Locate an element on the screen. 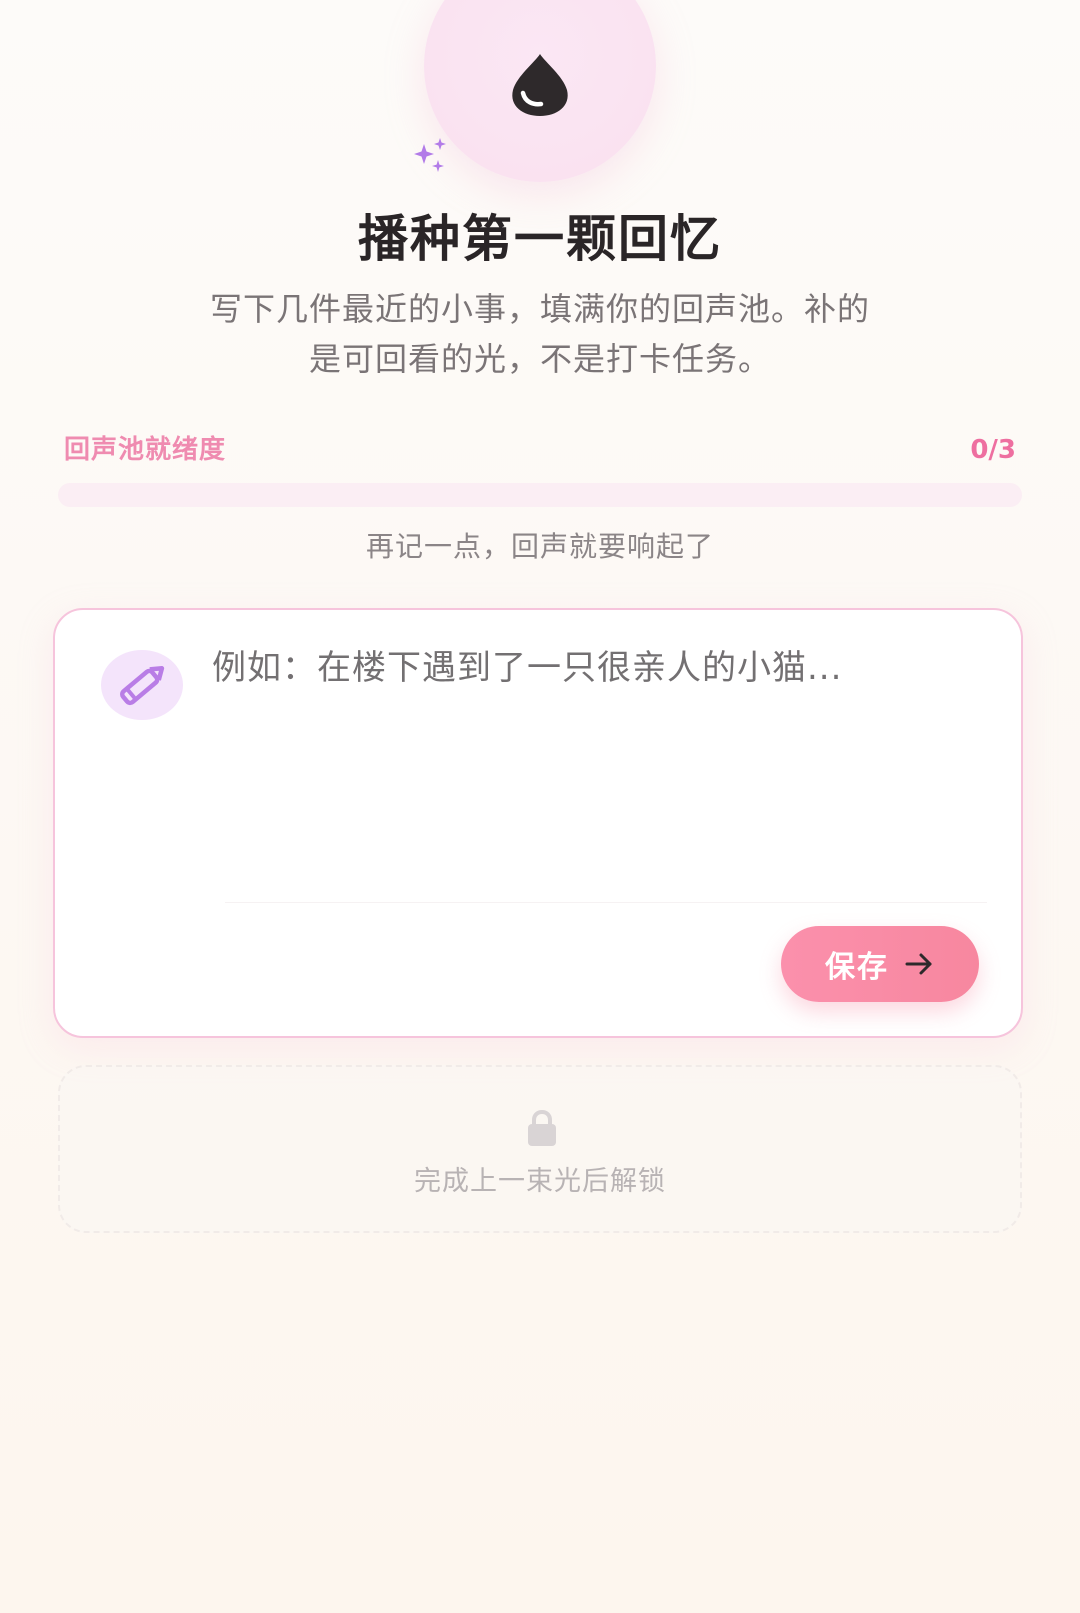  water-drop-icon is located at coordinates (540, 85).